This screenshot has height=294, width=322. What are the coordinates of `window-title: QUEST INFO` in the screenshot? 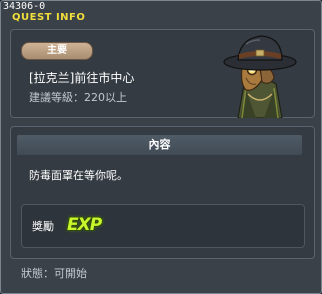 It's located at (49, 17).